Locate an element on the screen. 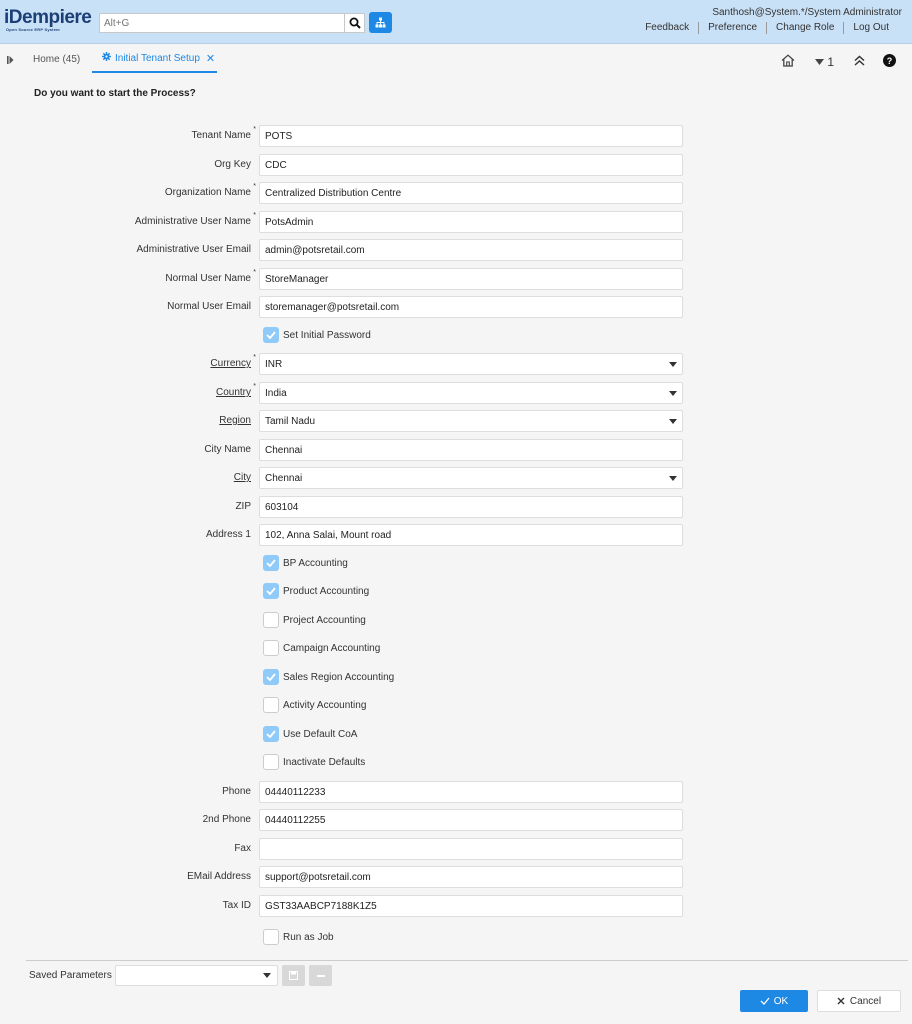  minus-icon is located at coordinates (320, 975).